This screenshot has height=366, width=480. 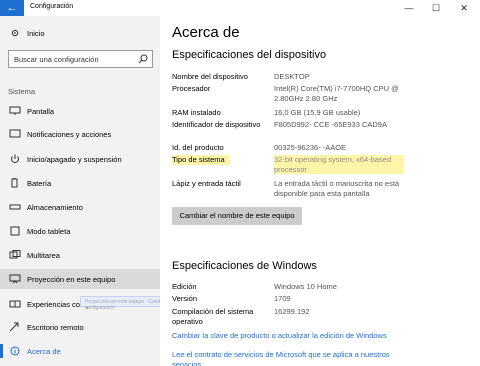 I want to click on sidebar-item-notificaciones: Notificaciones y acciones, so click(x=80, y=134).